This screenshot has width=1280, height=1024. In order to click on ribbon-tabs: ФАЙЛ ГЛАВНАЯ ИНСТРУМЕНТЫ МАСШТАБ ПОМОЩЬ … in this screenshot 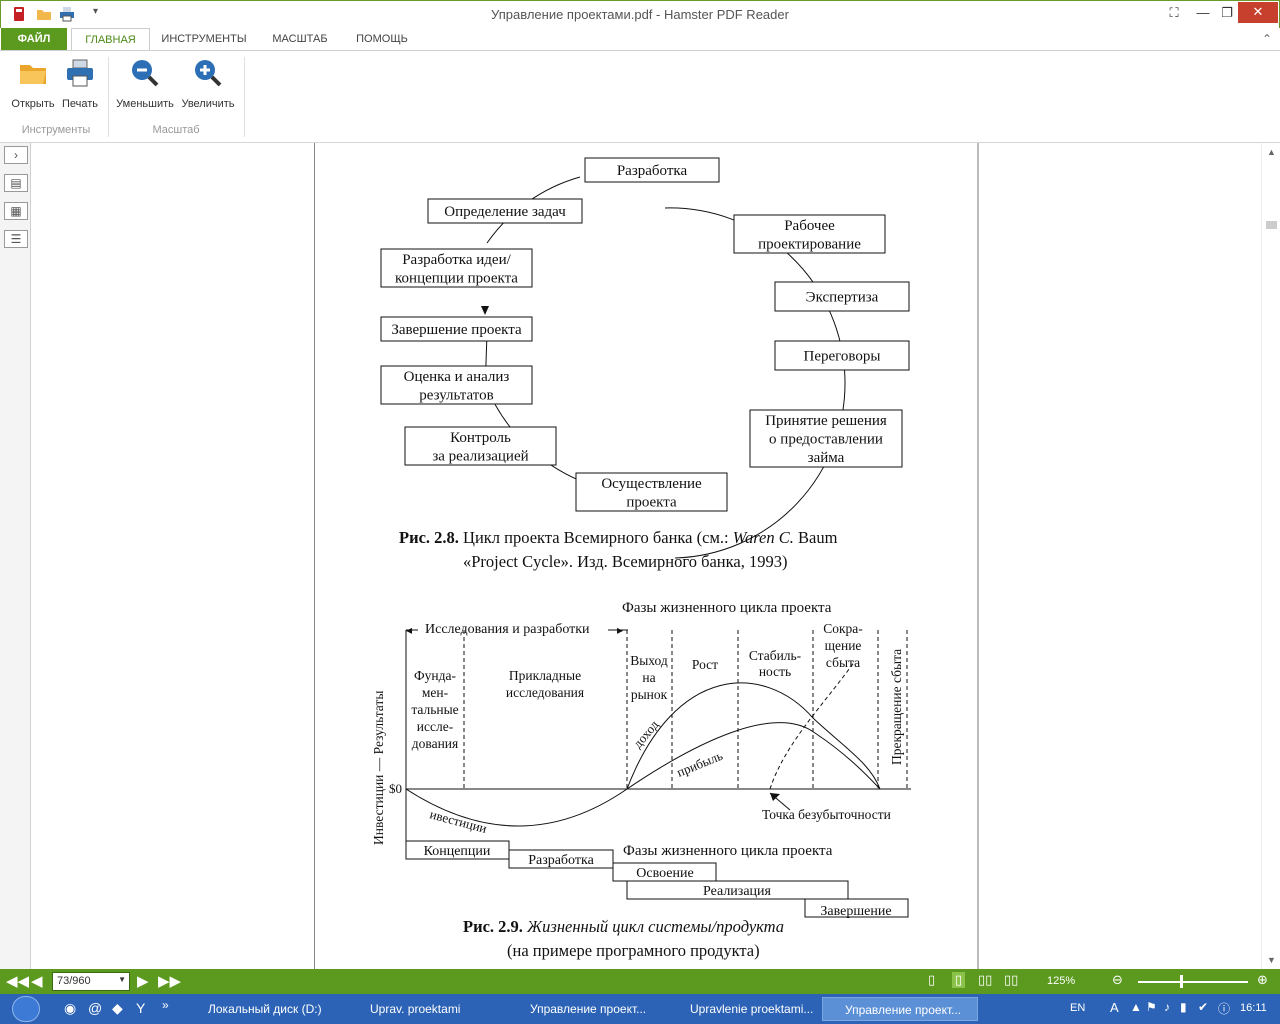, I will do `click(640, 39)`.